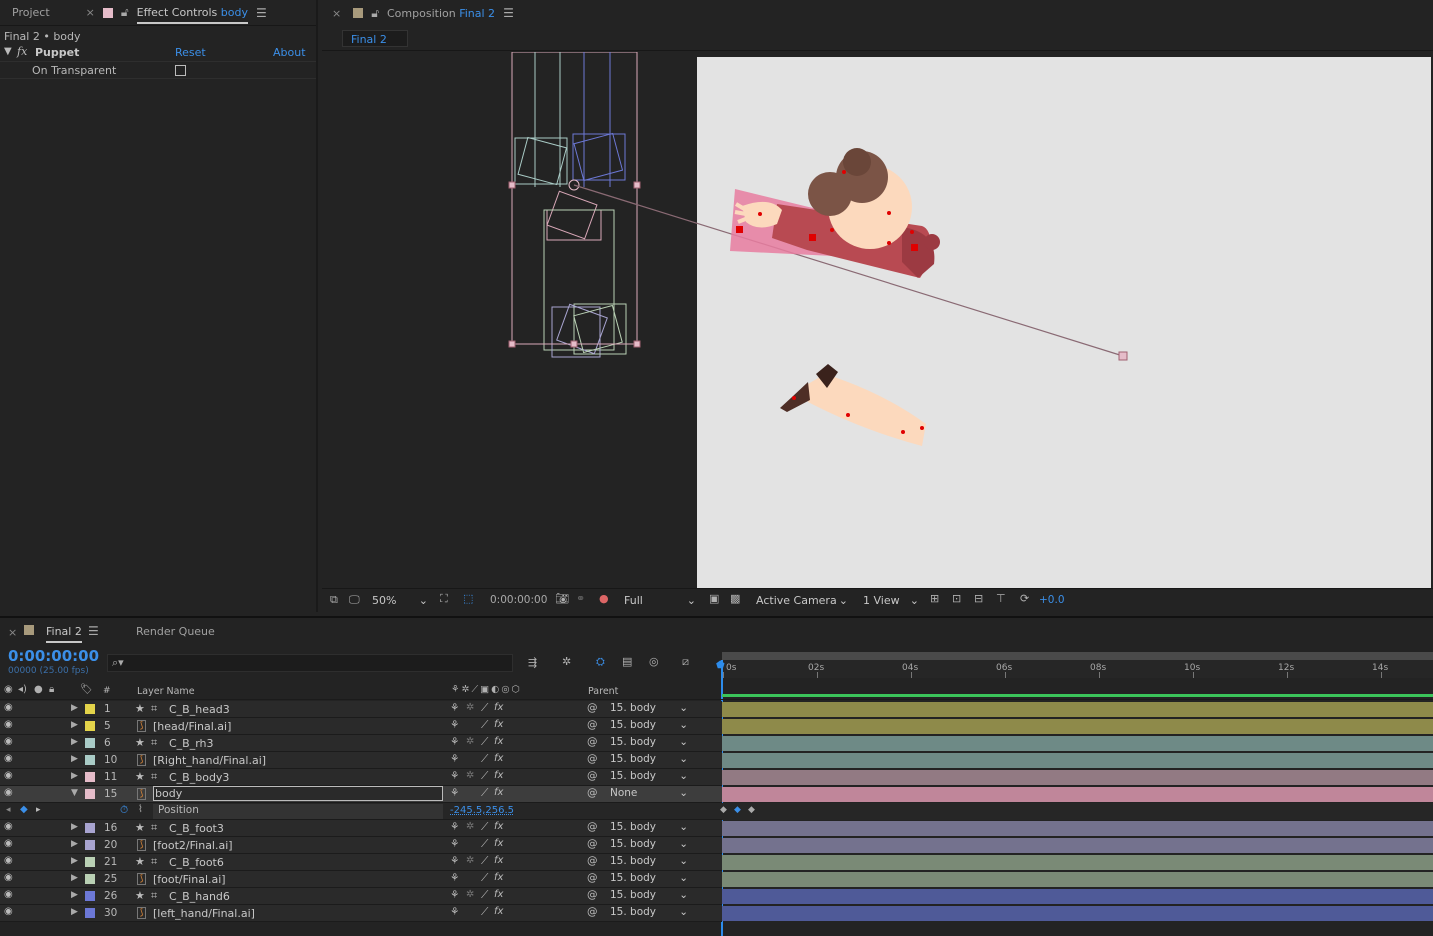 The width and height of the screenshot is (1433, 936). I want to click on tab-render-queue: Render Queue, so click(175, 631).